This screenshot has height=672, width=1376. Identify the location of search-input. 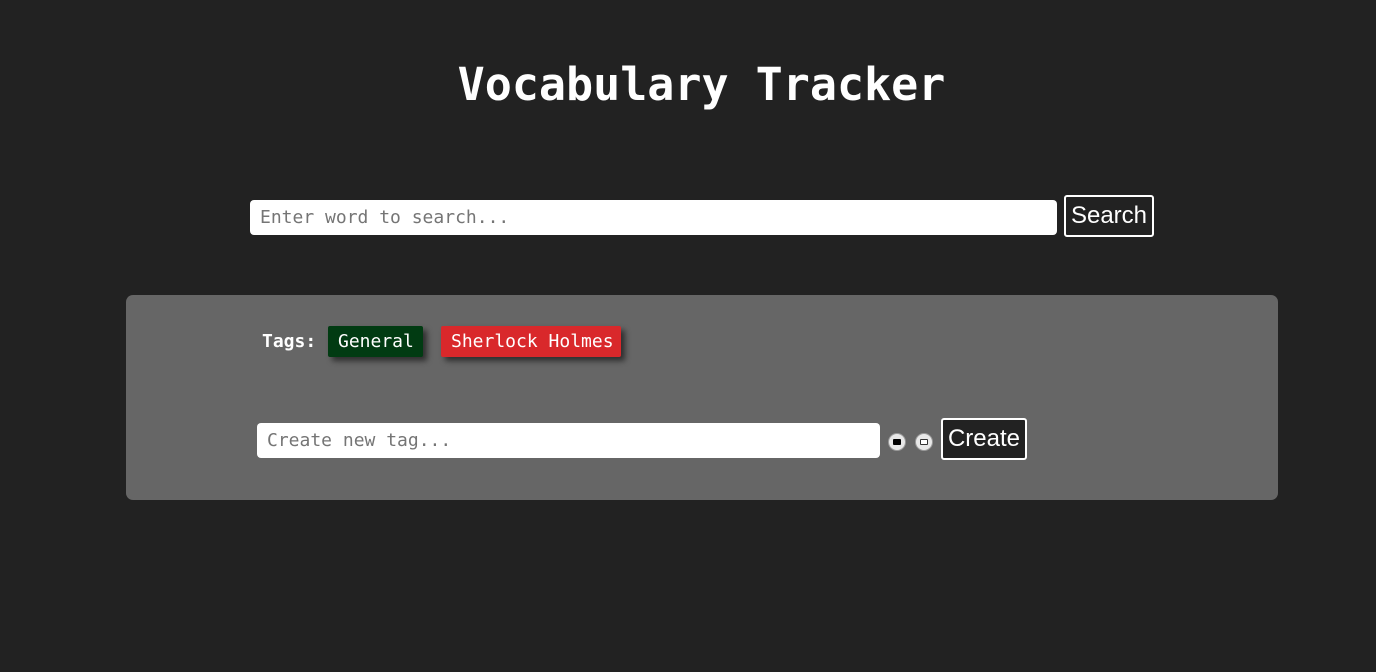
(653, 217).